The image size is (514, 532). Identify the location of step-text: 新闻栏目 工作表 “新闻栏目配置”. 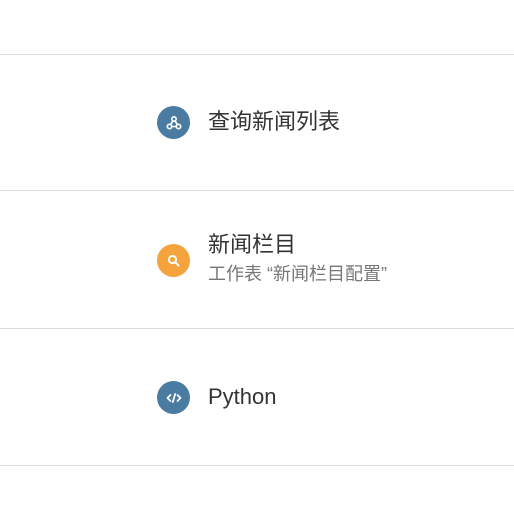
(297, 258).